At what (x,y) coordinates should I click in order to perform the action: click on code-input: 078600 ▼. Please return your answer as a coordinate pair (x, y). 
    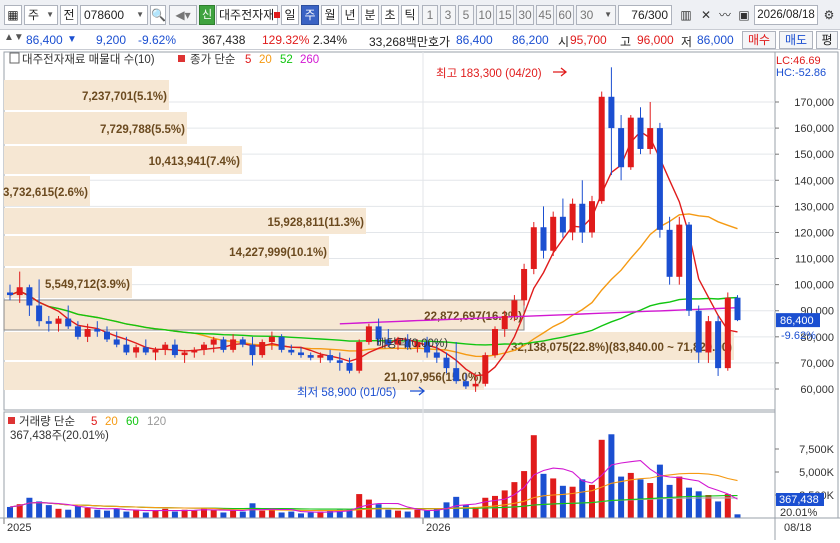
    Looking at the image, I should click on (114, 15).